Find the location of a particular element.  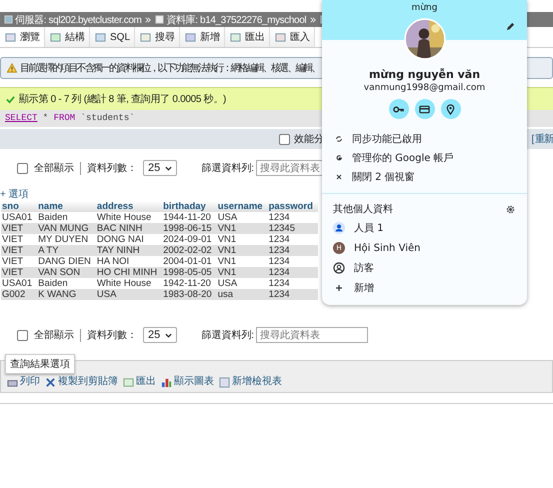

success-message: 顯示第 0 - 7 列 (總計 8 筆, 查詢用了 0.0005 秒。) is located at coordinates (122, 99).